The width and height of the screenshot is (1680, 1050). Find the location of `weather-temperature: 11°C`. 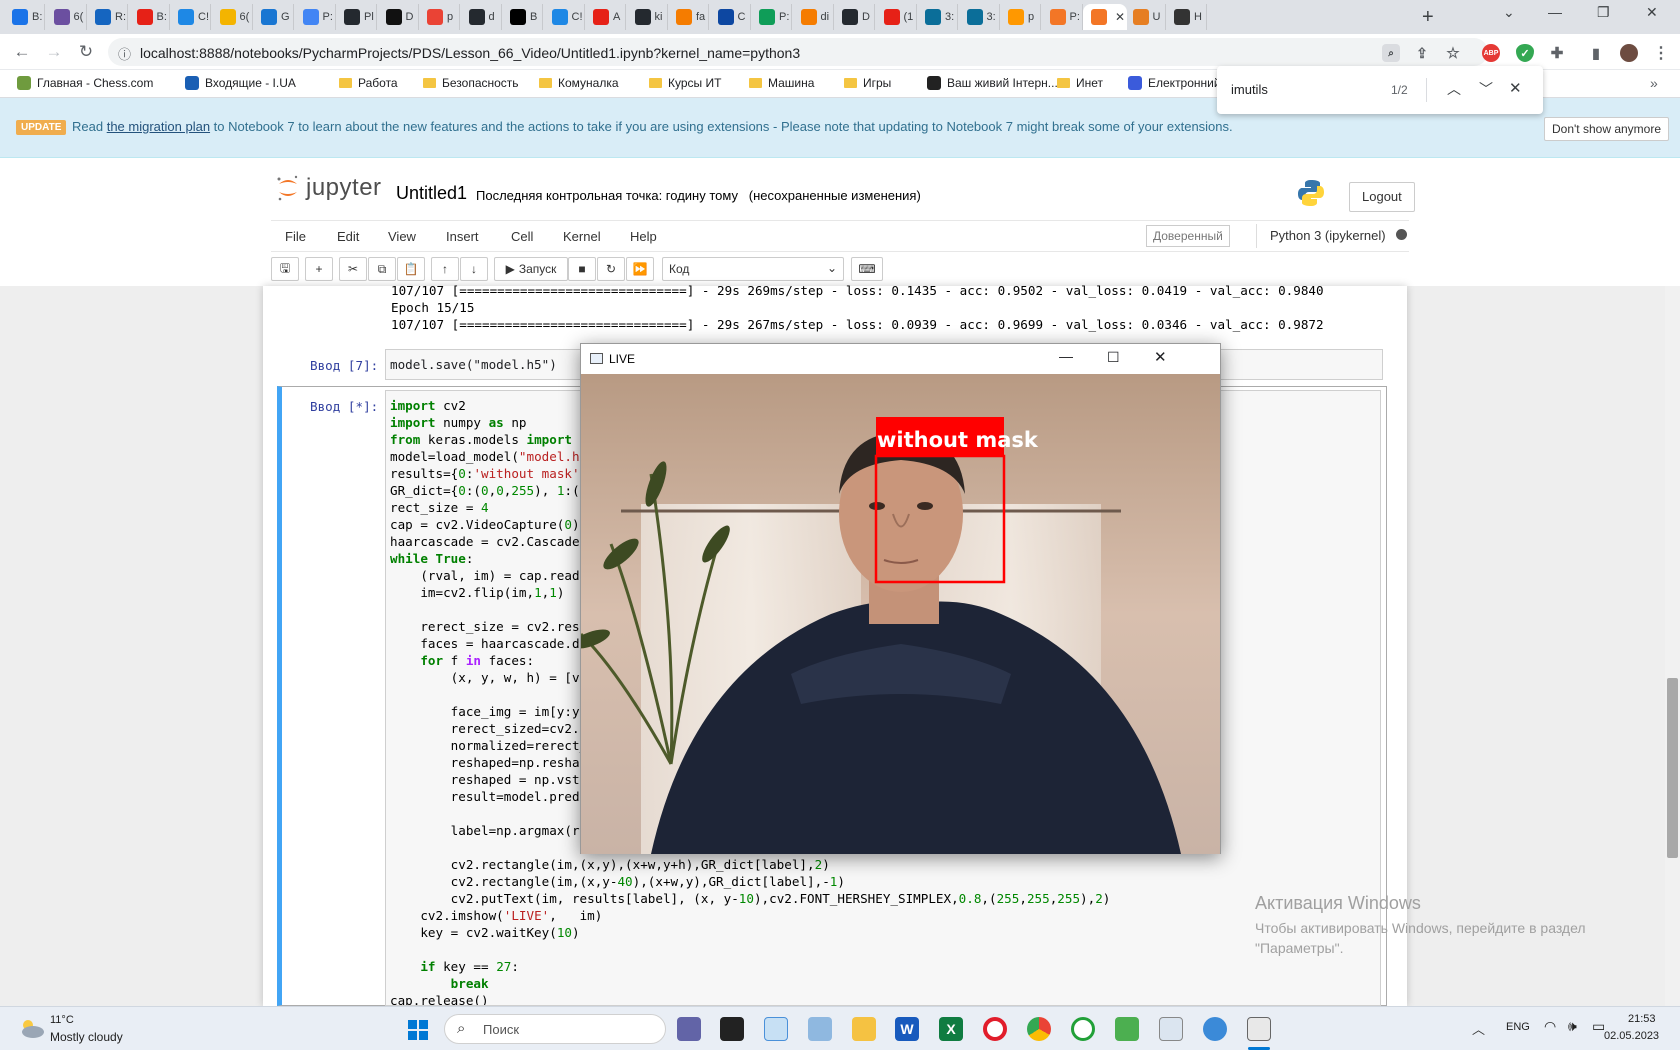

weather-temperature: 11°C is located at coordinates (62, 1020).